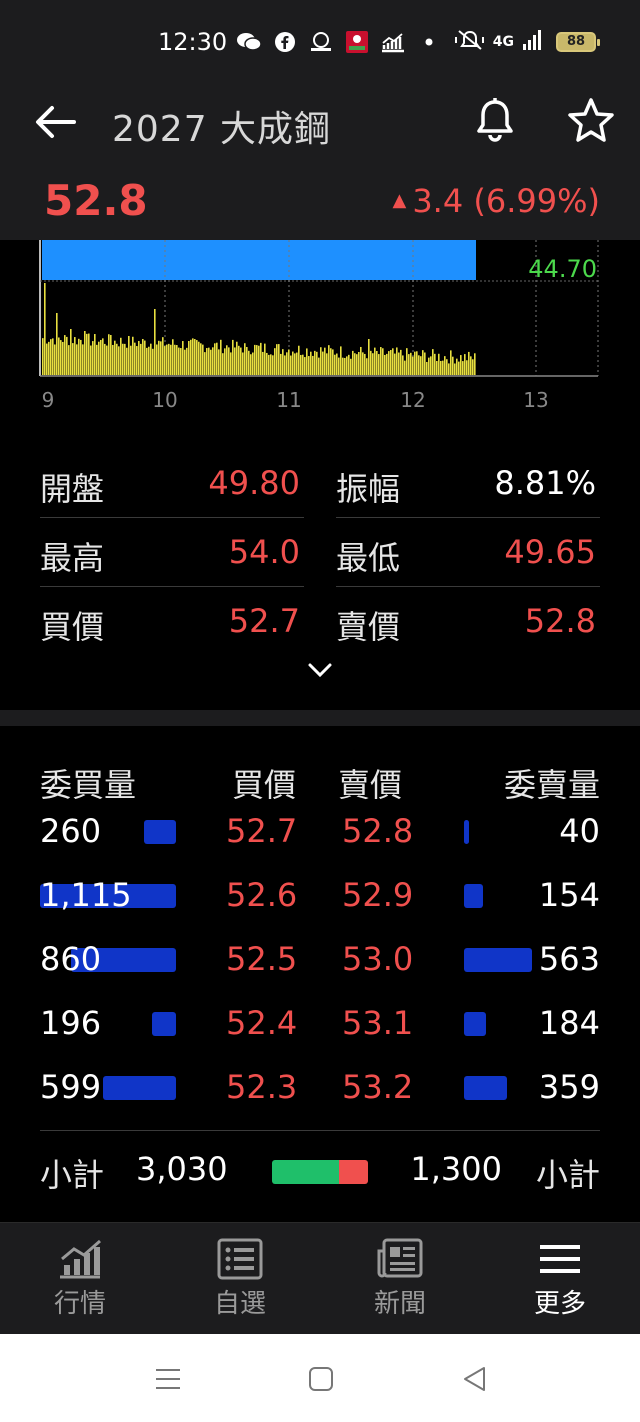 This screenshot has width=640, height=1422. What do you see at coordinates (320, 670) in the screenshot?
I see `chevron-down-icon` at bounding box center [320, 670].